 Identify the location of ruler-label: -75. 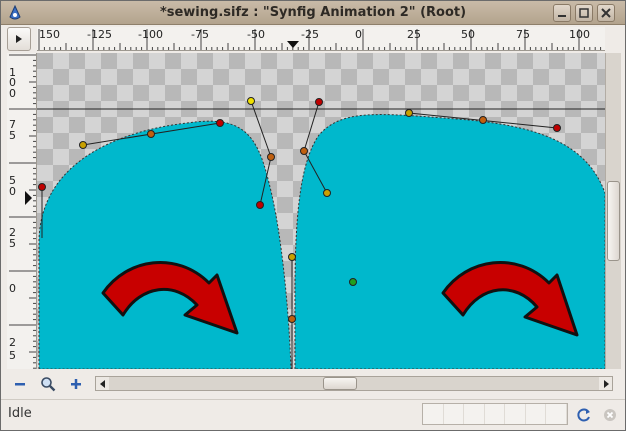
(200, 34).